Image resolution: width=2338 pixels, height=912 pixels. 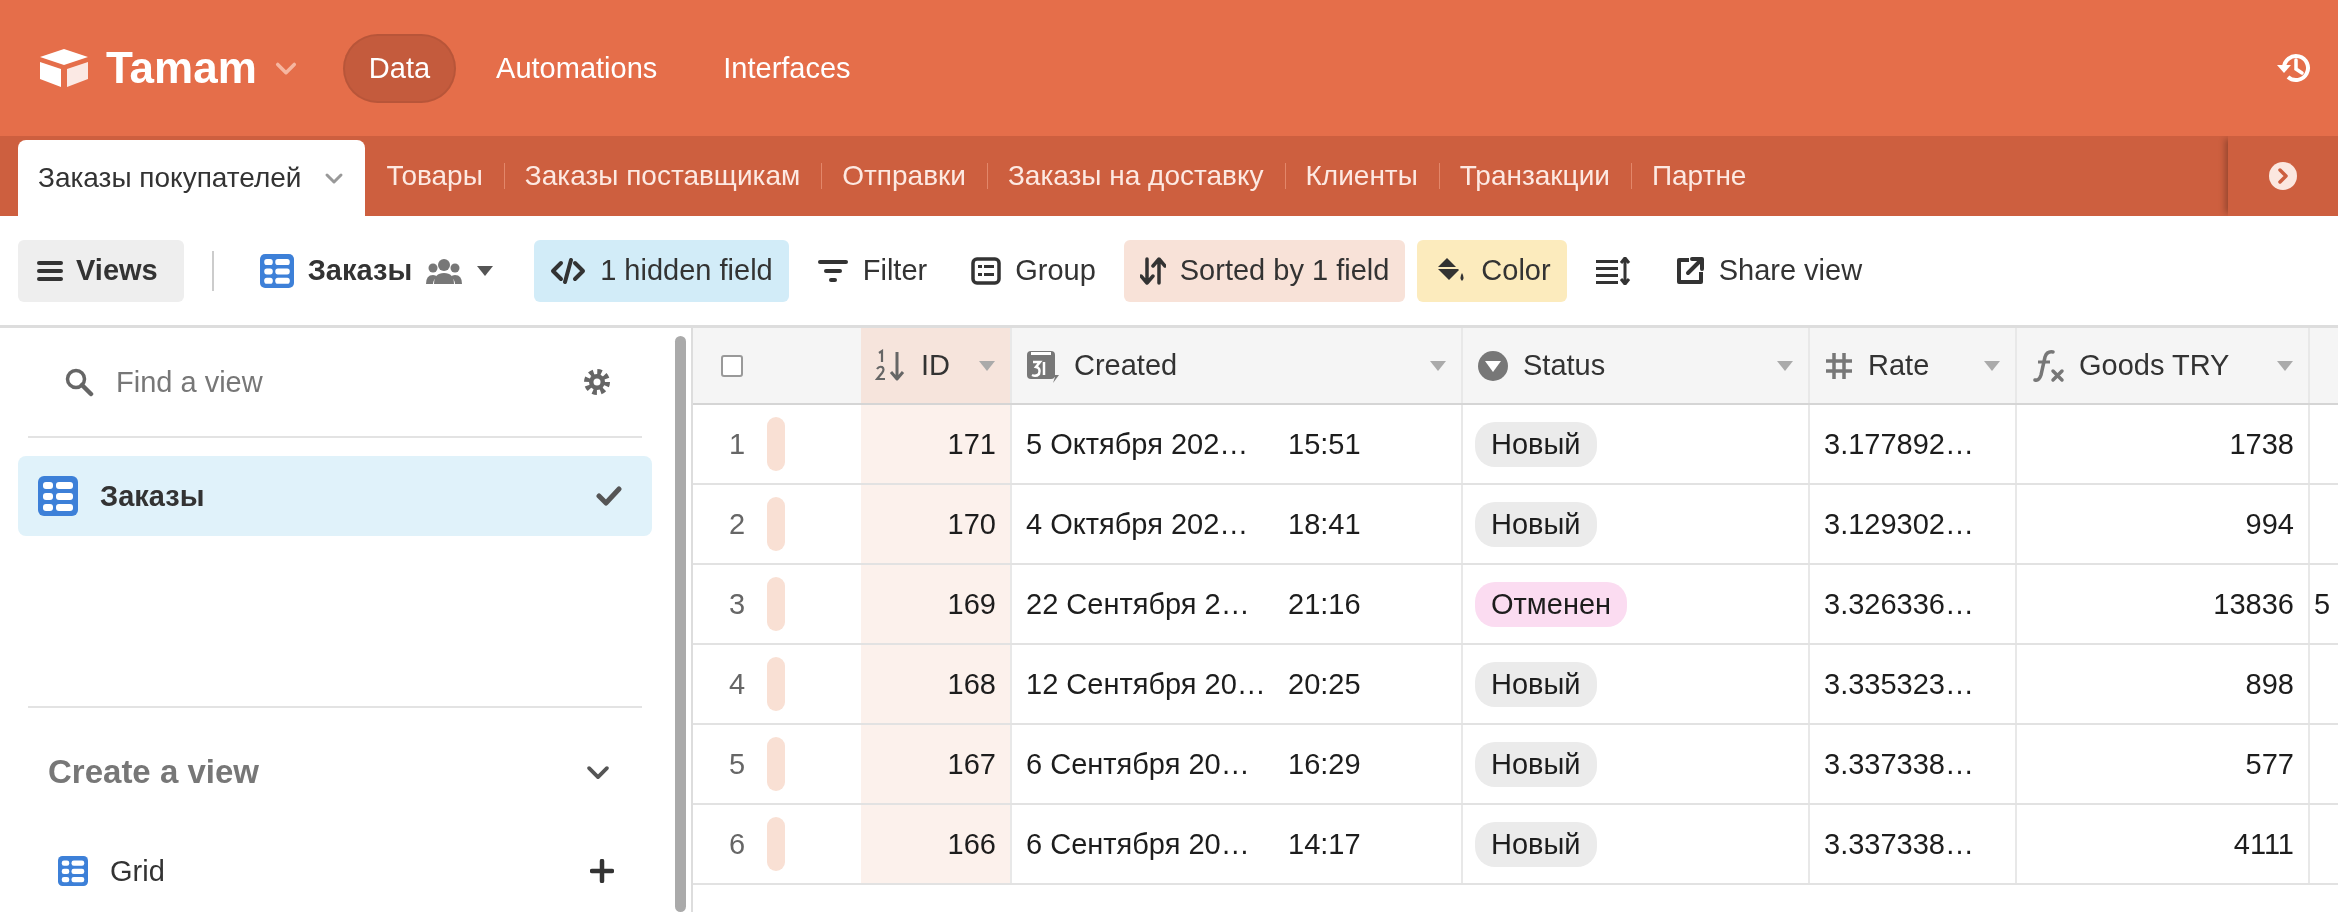 I want to click on group-button: Group, so click(x=1033, y=270).